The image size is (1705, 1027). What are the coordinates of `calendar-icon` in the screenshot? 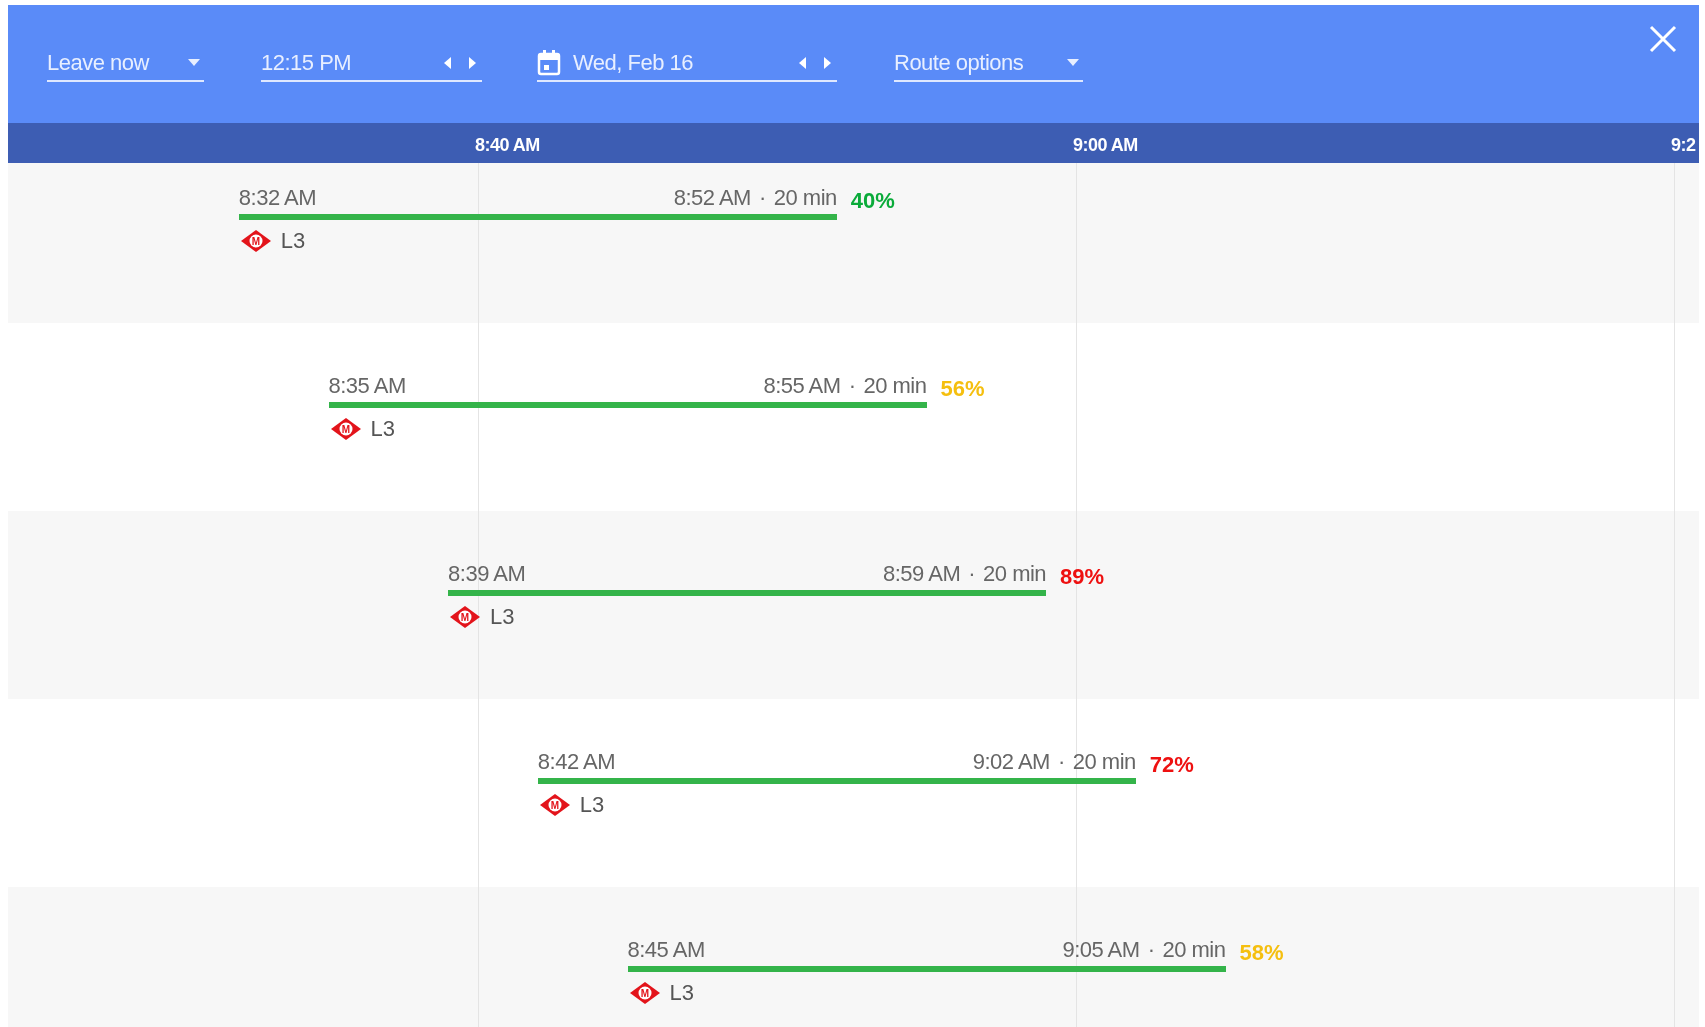 It's located at (549, 62).